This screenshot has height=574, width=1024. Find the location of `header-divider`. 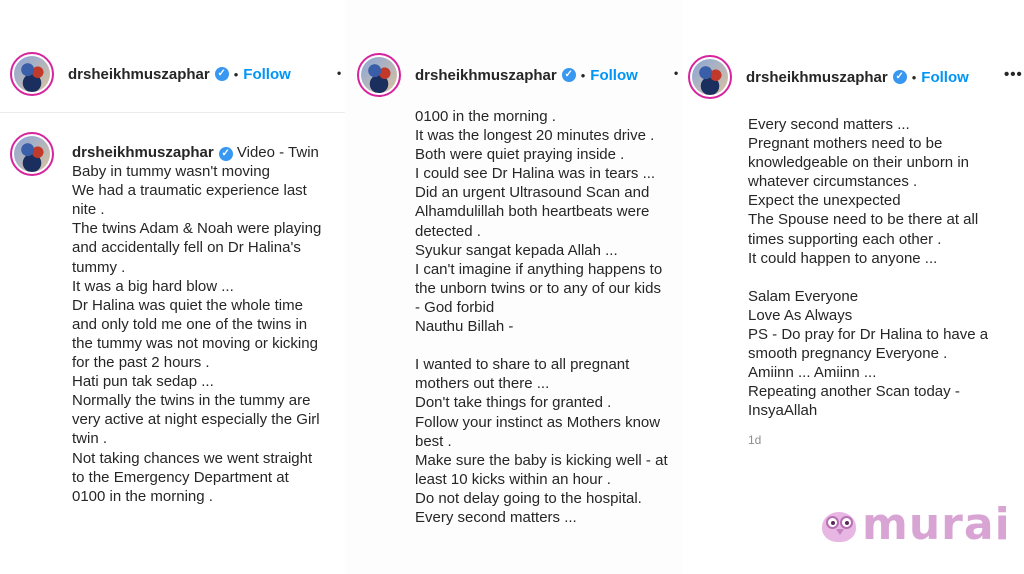

header-divider is located at coordinates (172, 112).